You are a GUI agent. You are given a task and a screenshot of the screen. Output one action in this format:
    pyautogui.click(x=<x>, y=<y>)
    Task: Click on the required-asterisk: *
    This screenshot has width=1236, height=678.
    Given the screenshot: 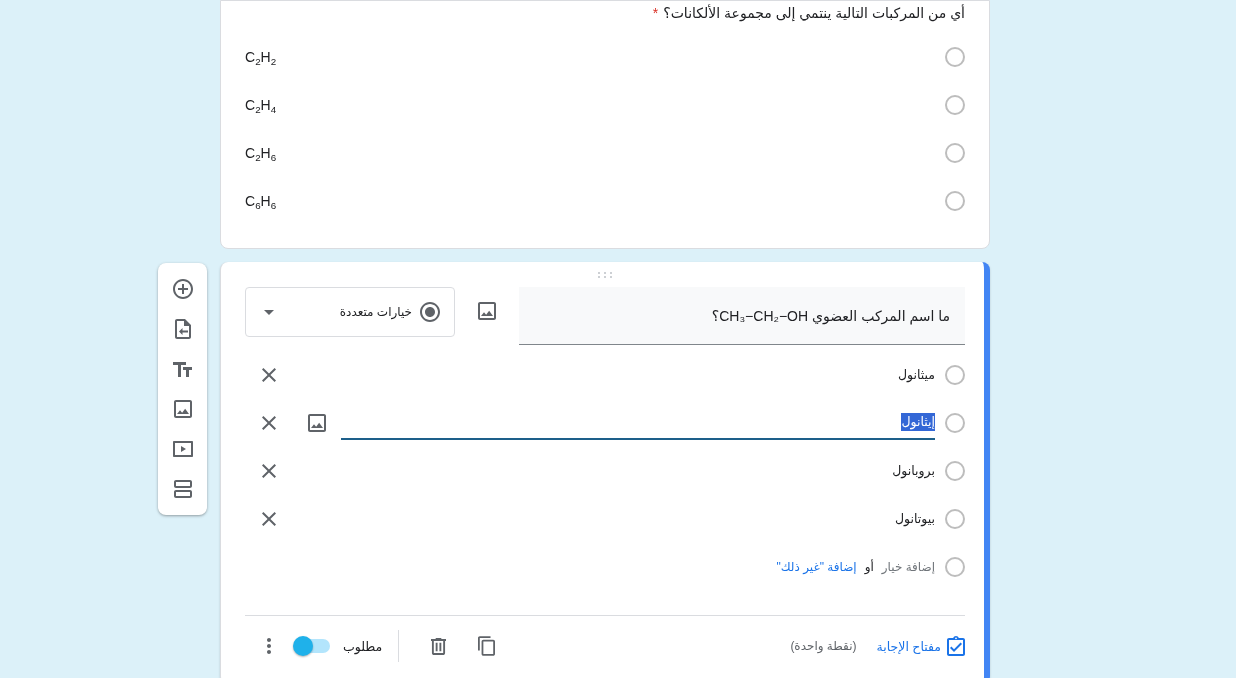 What is the action you would take?
    pyautogui.click(x=655, y=13)
    